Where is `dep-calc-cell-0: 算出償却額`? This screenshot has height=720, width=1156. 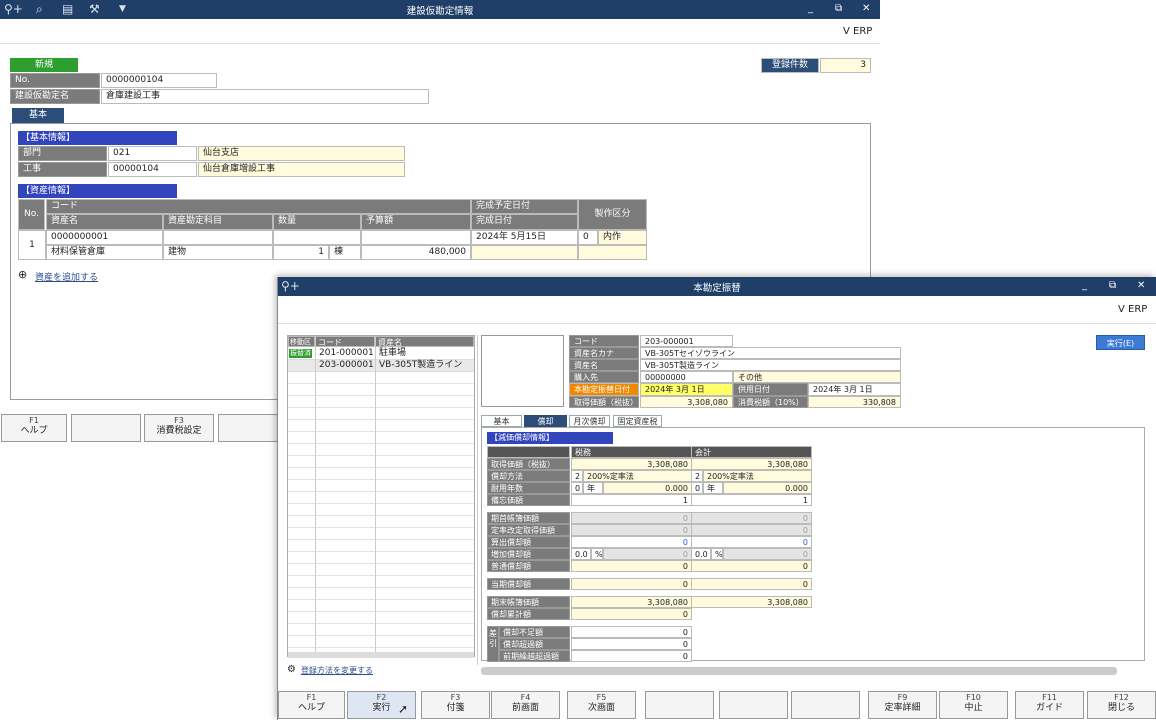
dep-calc-cell-0: 算出償却額 is located at coordinates (528, 542).